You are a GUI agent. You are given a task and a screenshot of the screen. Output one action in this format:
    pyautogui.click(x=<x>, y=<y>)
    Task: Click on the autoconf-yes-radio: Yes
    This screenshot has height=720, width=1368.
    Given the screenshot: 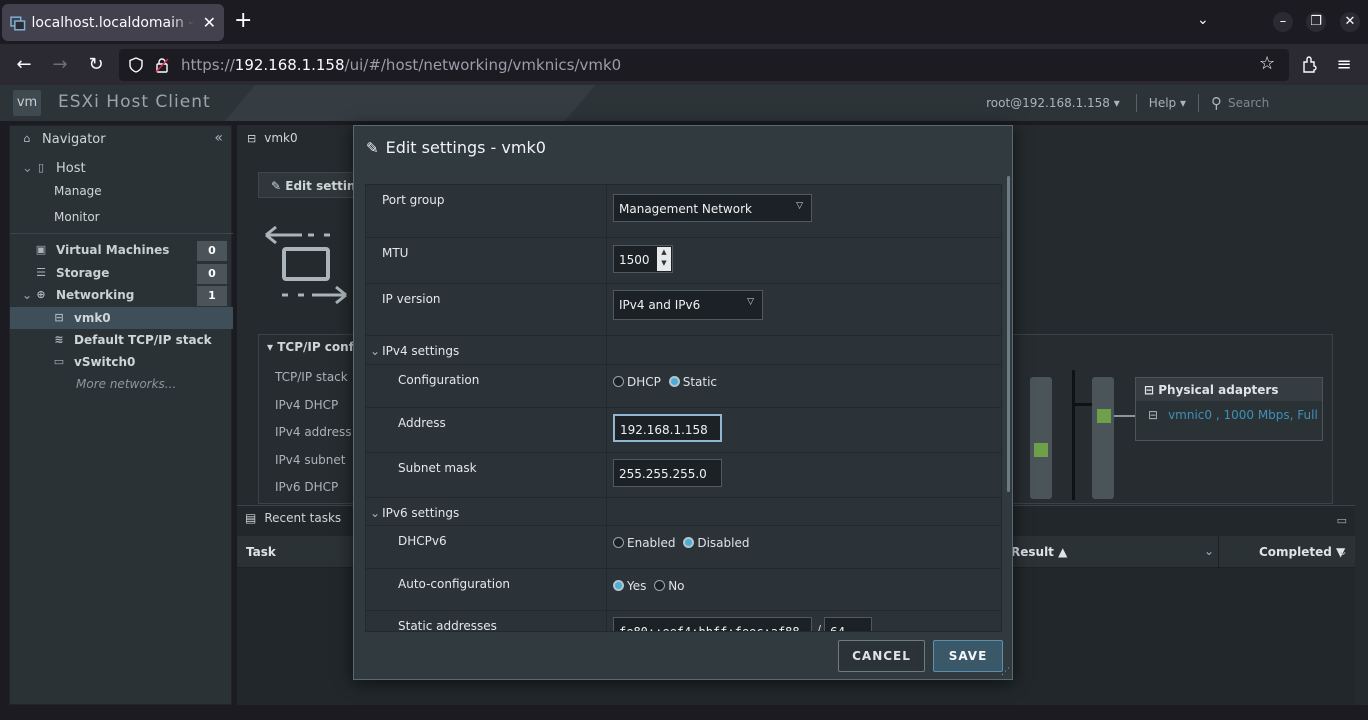 What is the action you would take?
    pyautogui.click(x=629, y=586)
    